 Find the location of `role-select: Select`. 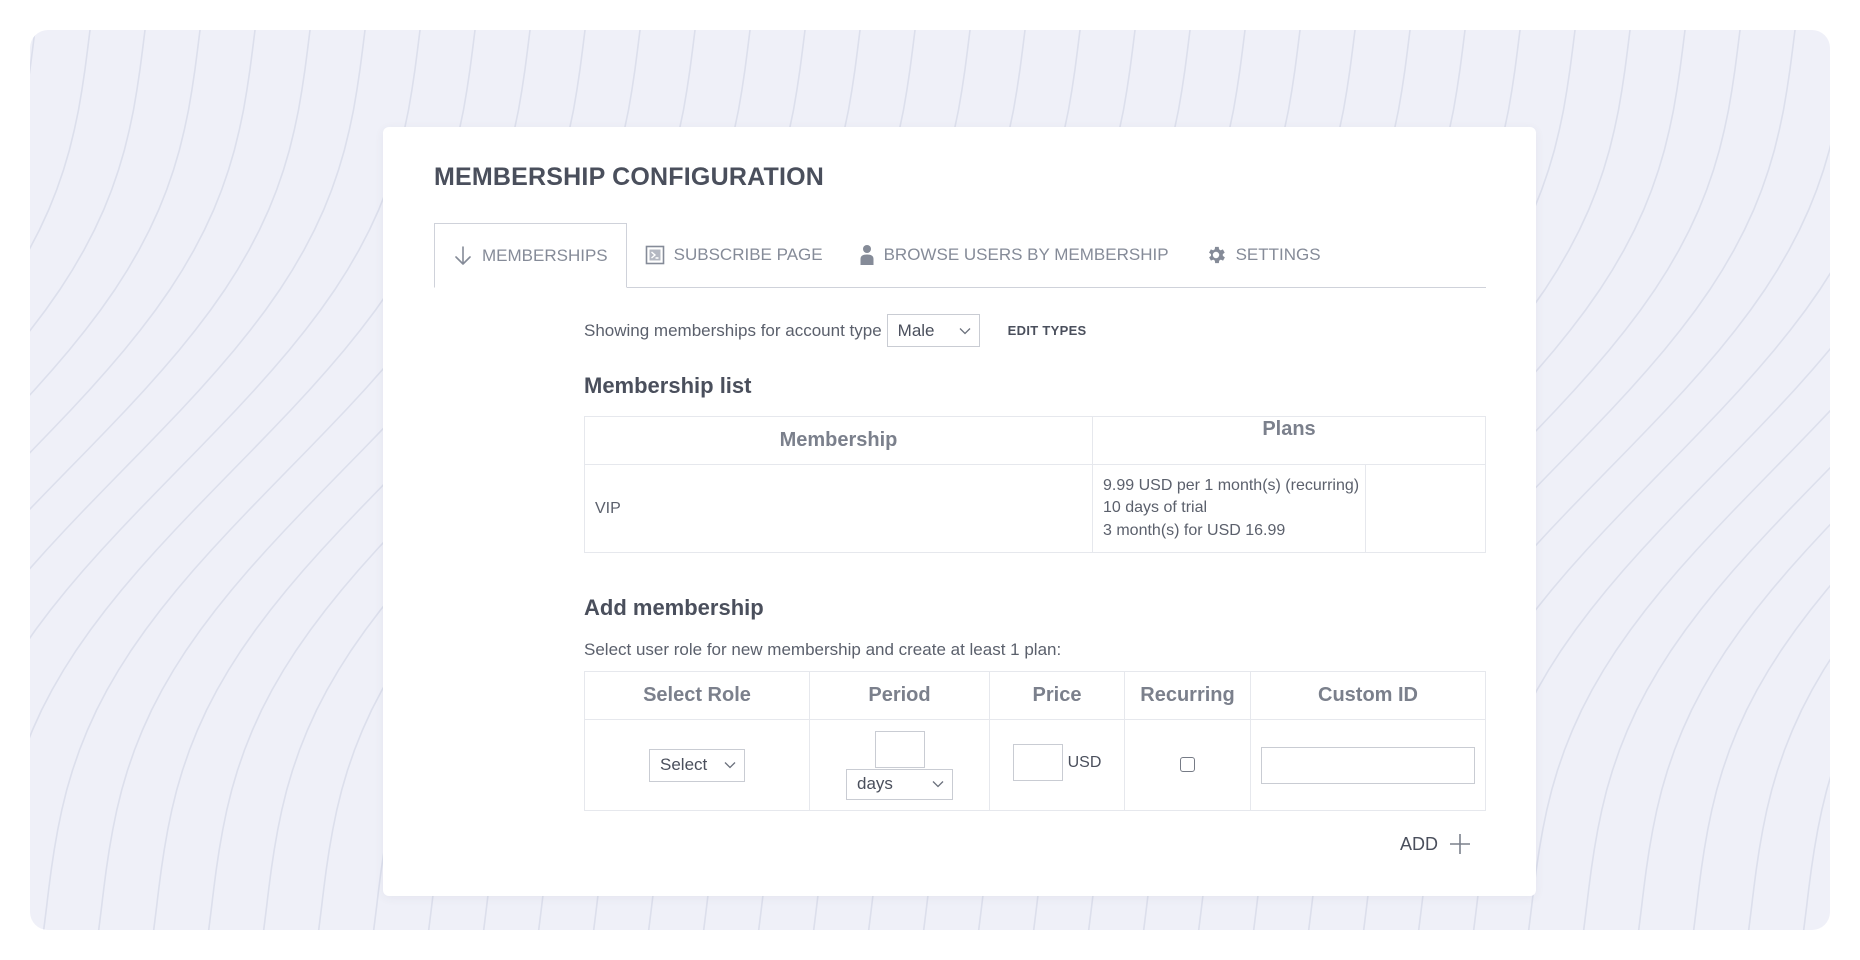

role-select: Select is located at coordinates (697, 765).